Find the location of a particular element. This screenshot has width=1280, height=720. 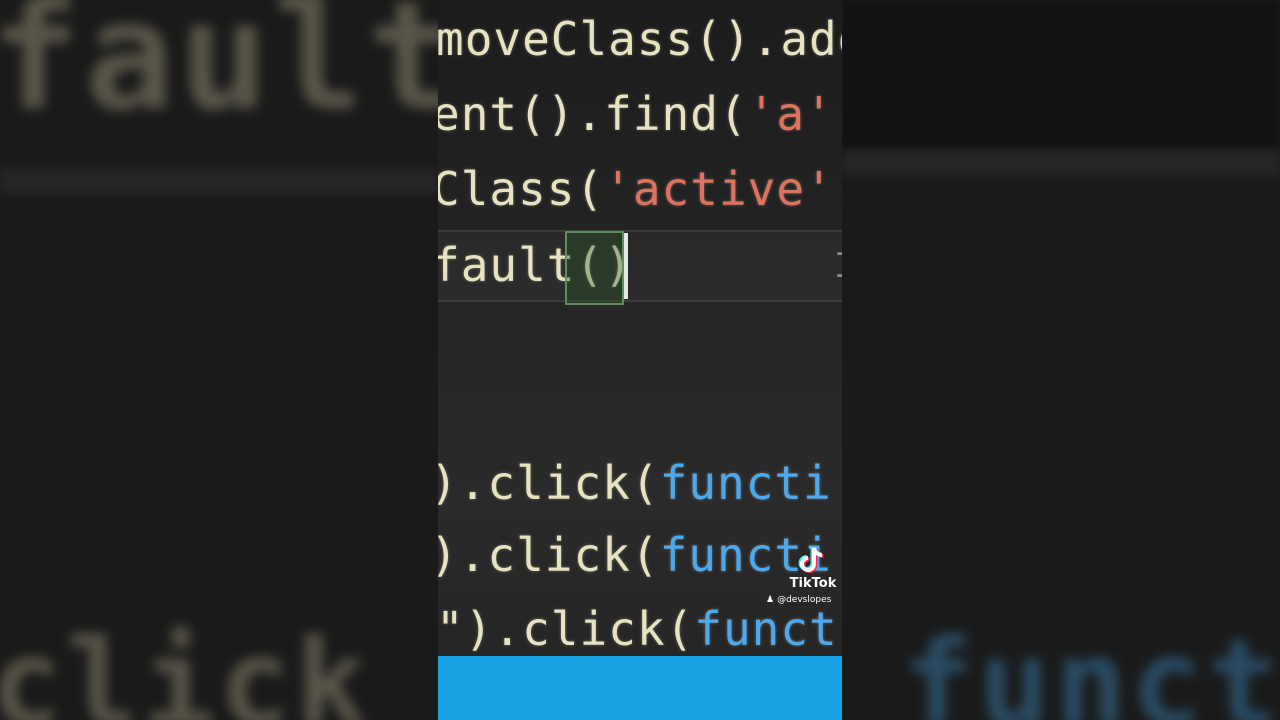

code-line-2: ent().find('a' is located at coordinates (636, 114).